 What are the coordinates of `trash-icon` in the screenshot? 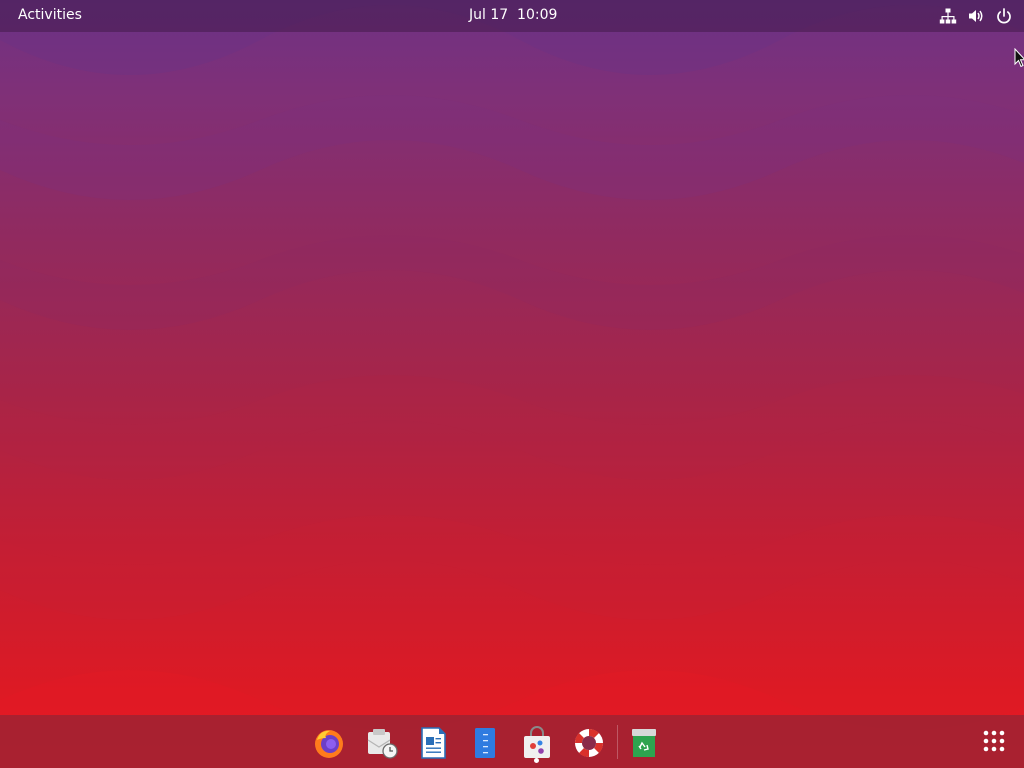 It's located at (644, 743).